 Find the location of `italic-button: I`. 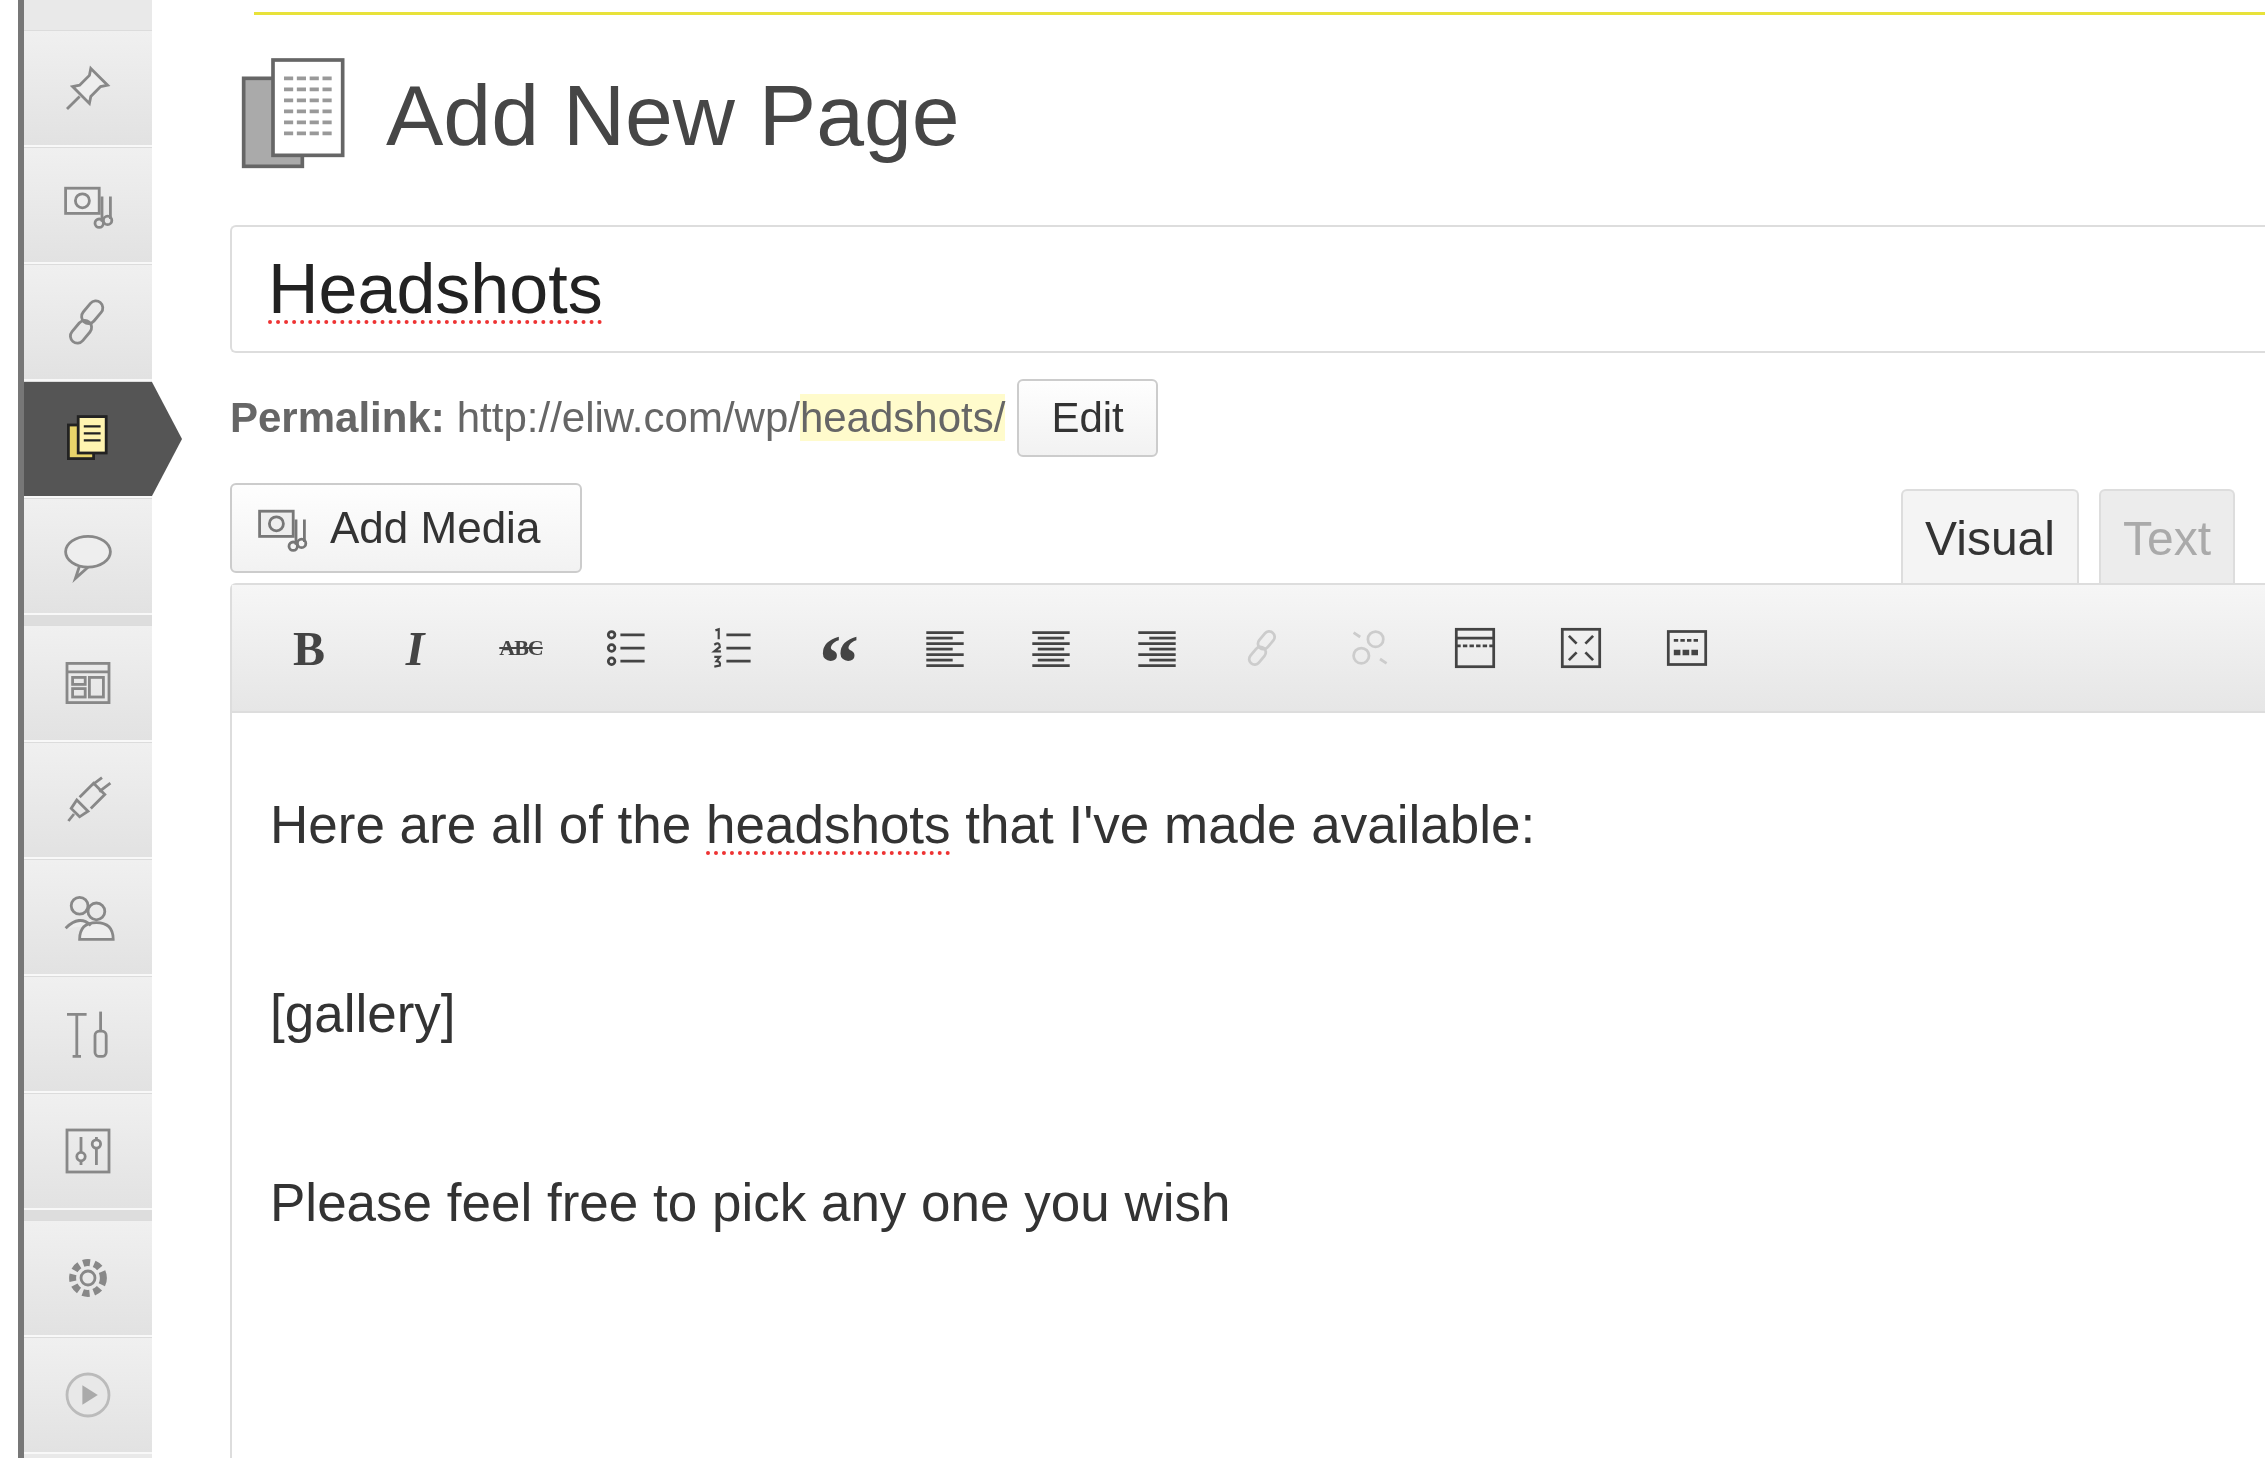

italic-button: I is located at coordinates (415, 648).